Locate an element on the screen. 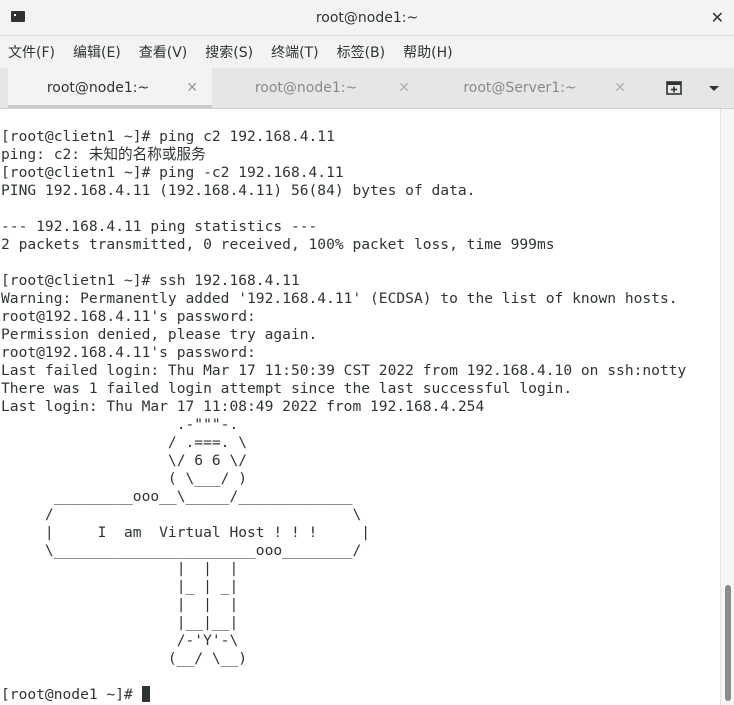  menu-file: 文件(F) is located at coordinates (31, 52).